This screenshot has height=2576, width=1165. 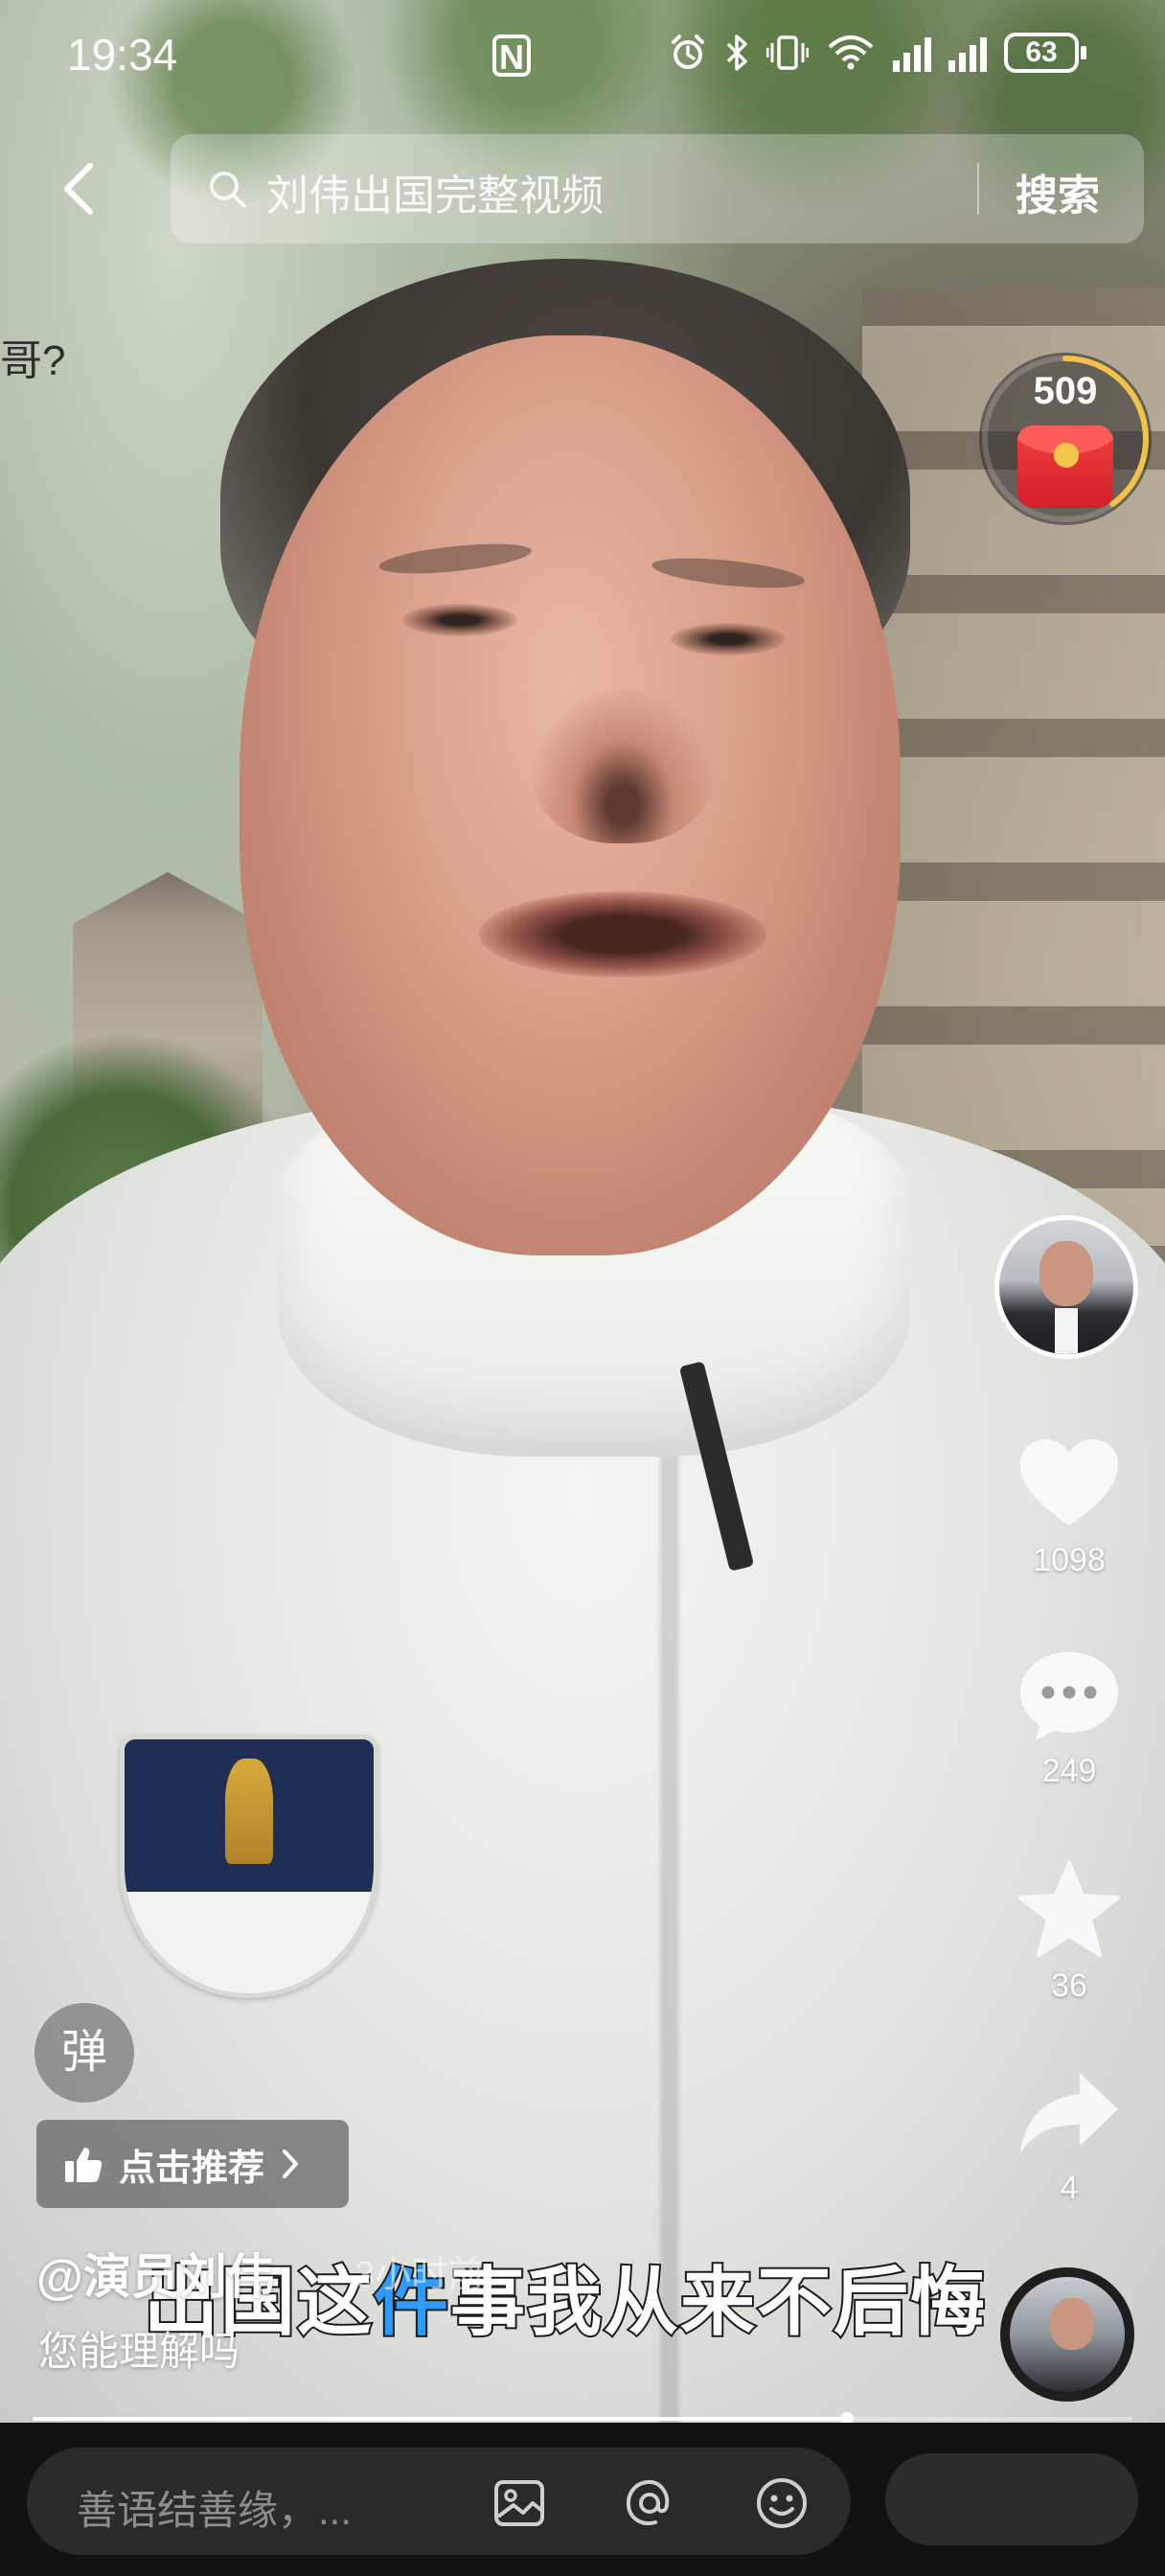 I want to click on wifi-icon, so click(x=851, y=52).